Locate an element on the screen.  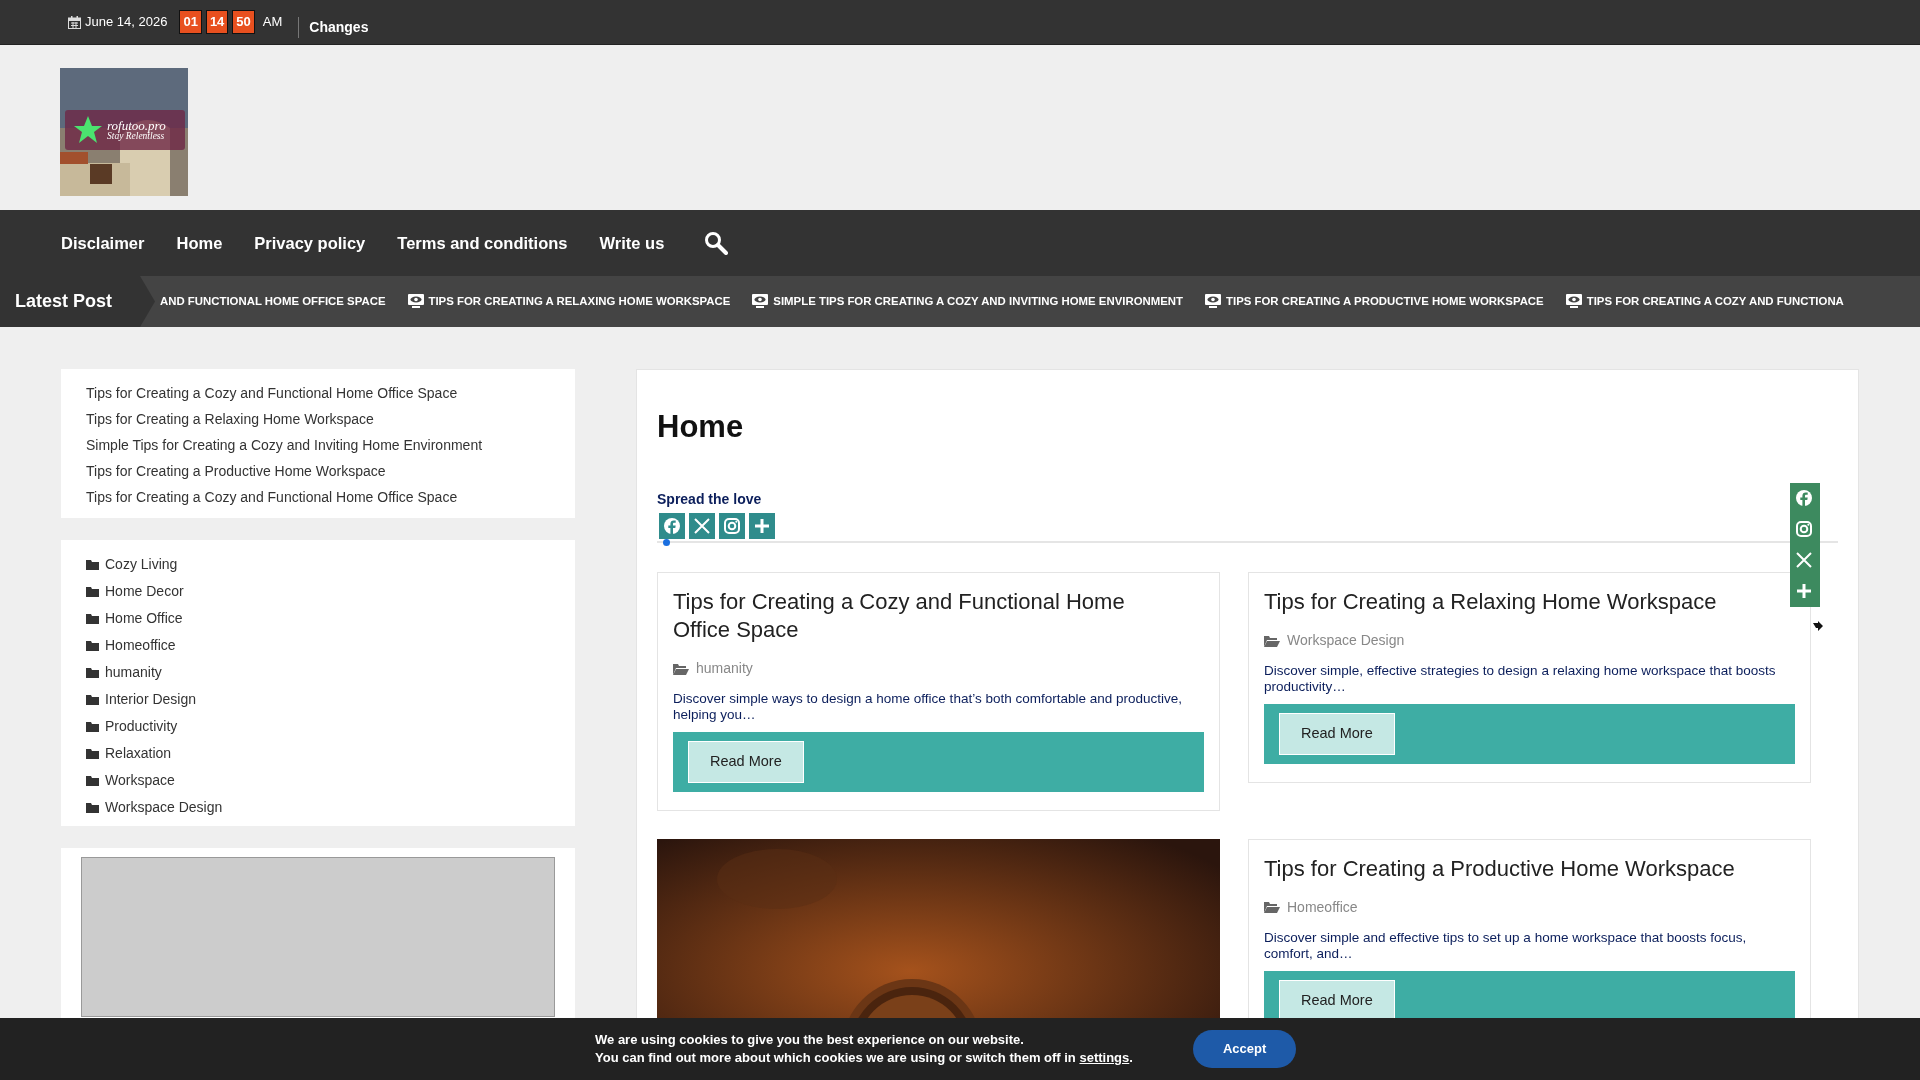
nav-link: Write us is located at coordinates (632, 243).